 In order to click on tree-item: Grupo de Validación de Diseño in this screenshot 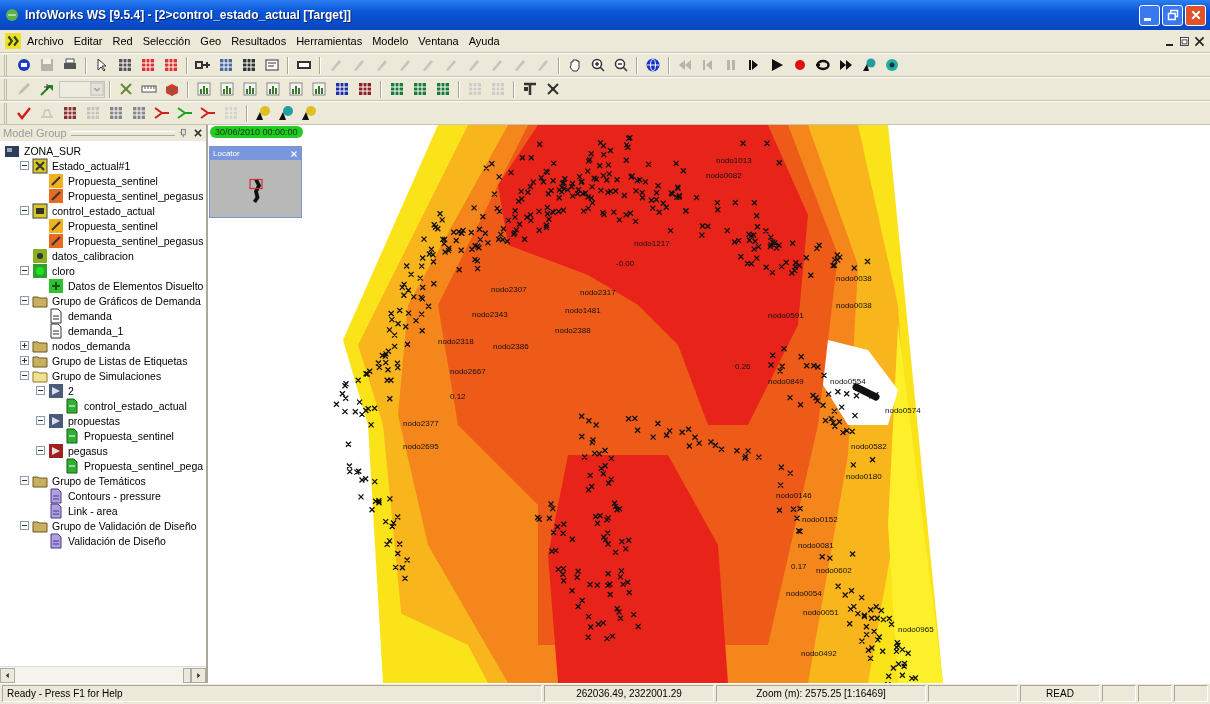, I will do `click(124, 525)`.